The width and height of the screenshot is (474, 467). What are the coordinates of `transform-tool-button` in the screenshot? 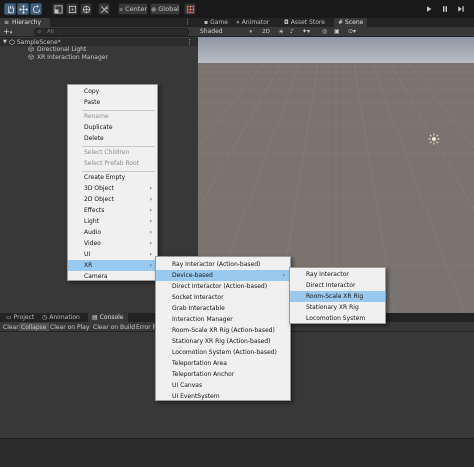 It's located at (86, 9).